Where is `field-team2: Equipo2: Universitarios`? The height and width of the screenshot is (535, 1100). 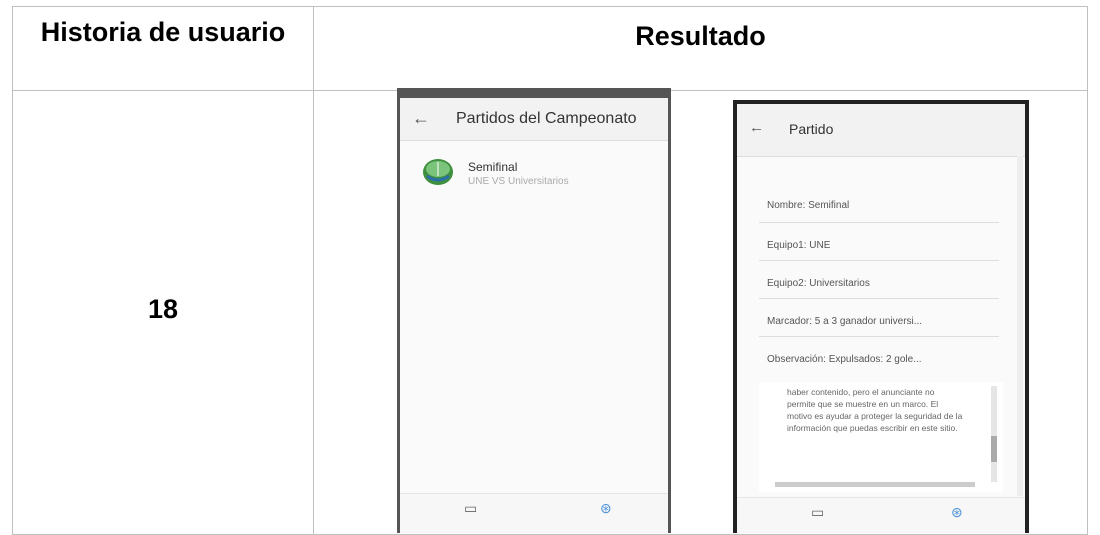 field-team2: Equipo2: Universitarios is located at coordinates (818, 283).